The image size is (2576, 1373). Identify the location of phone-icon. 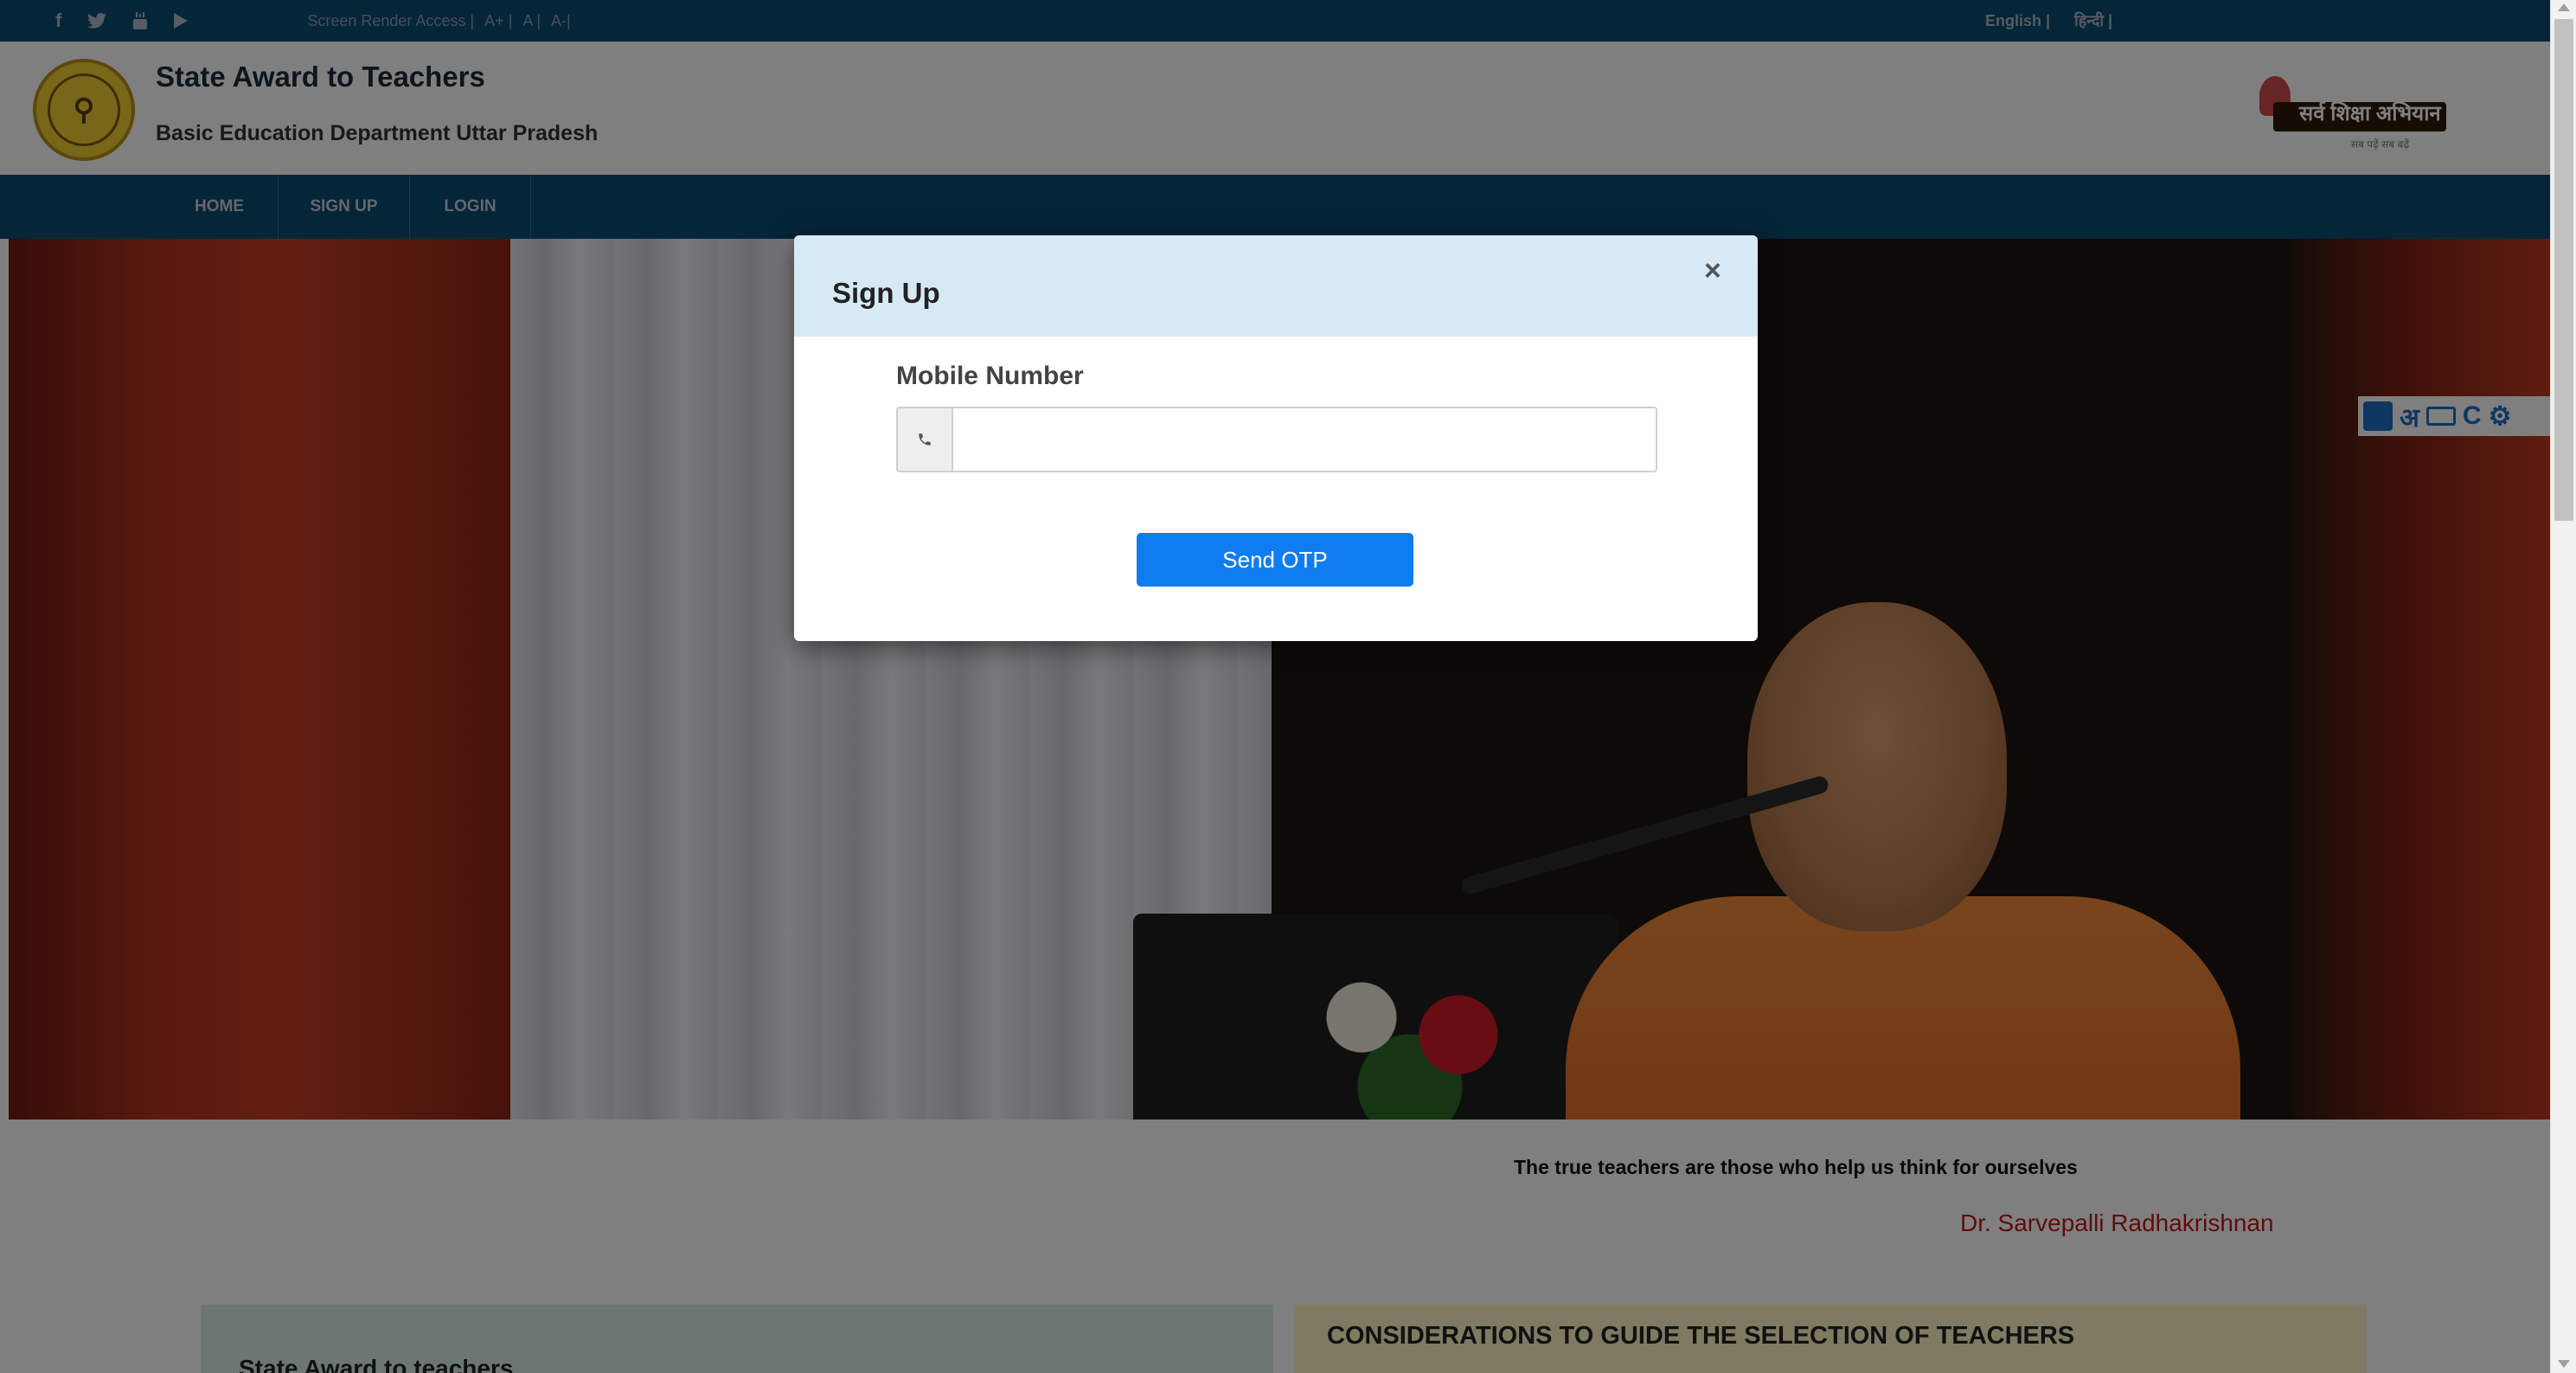
(925, 439).